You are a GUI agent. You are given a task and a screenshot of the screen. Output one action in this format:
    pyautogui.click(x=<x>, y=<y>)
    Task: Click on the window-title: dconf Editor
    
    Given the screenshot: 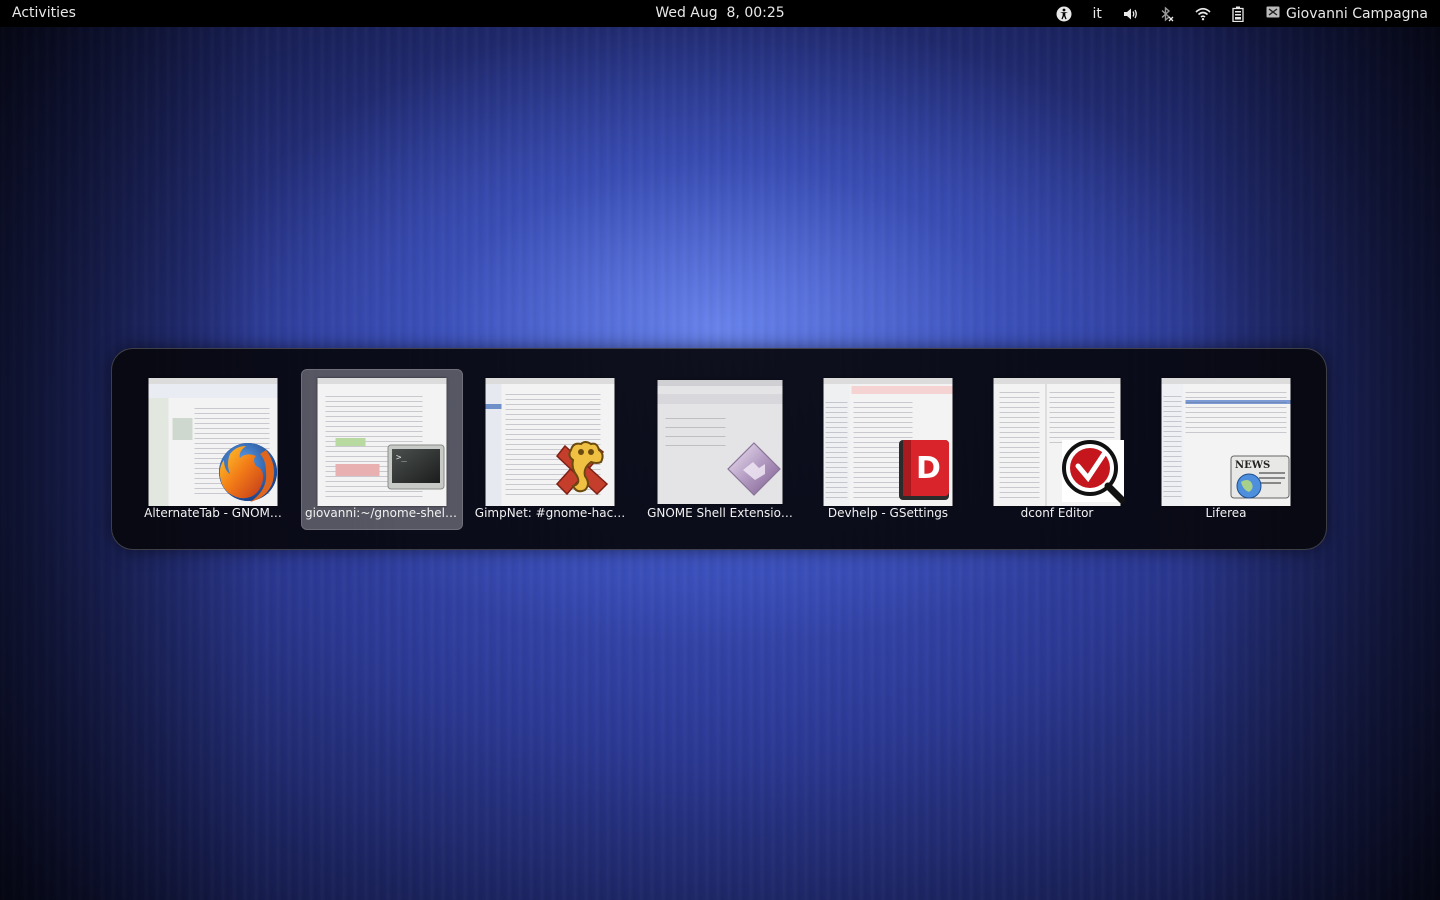 What is the action you would take?
    pyautogui.click(x=1057, y=513)
    